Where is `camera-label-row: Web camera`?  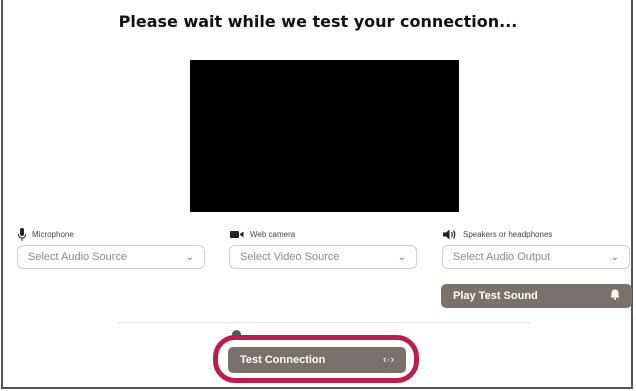 camera-label-row: Web camera is located at coordinates (262, 234).